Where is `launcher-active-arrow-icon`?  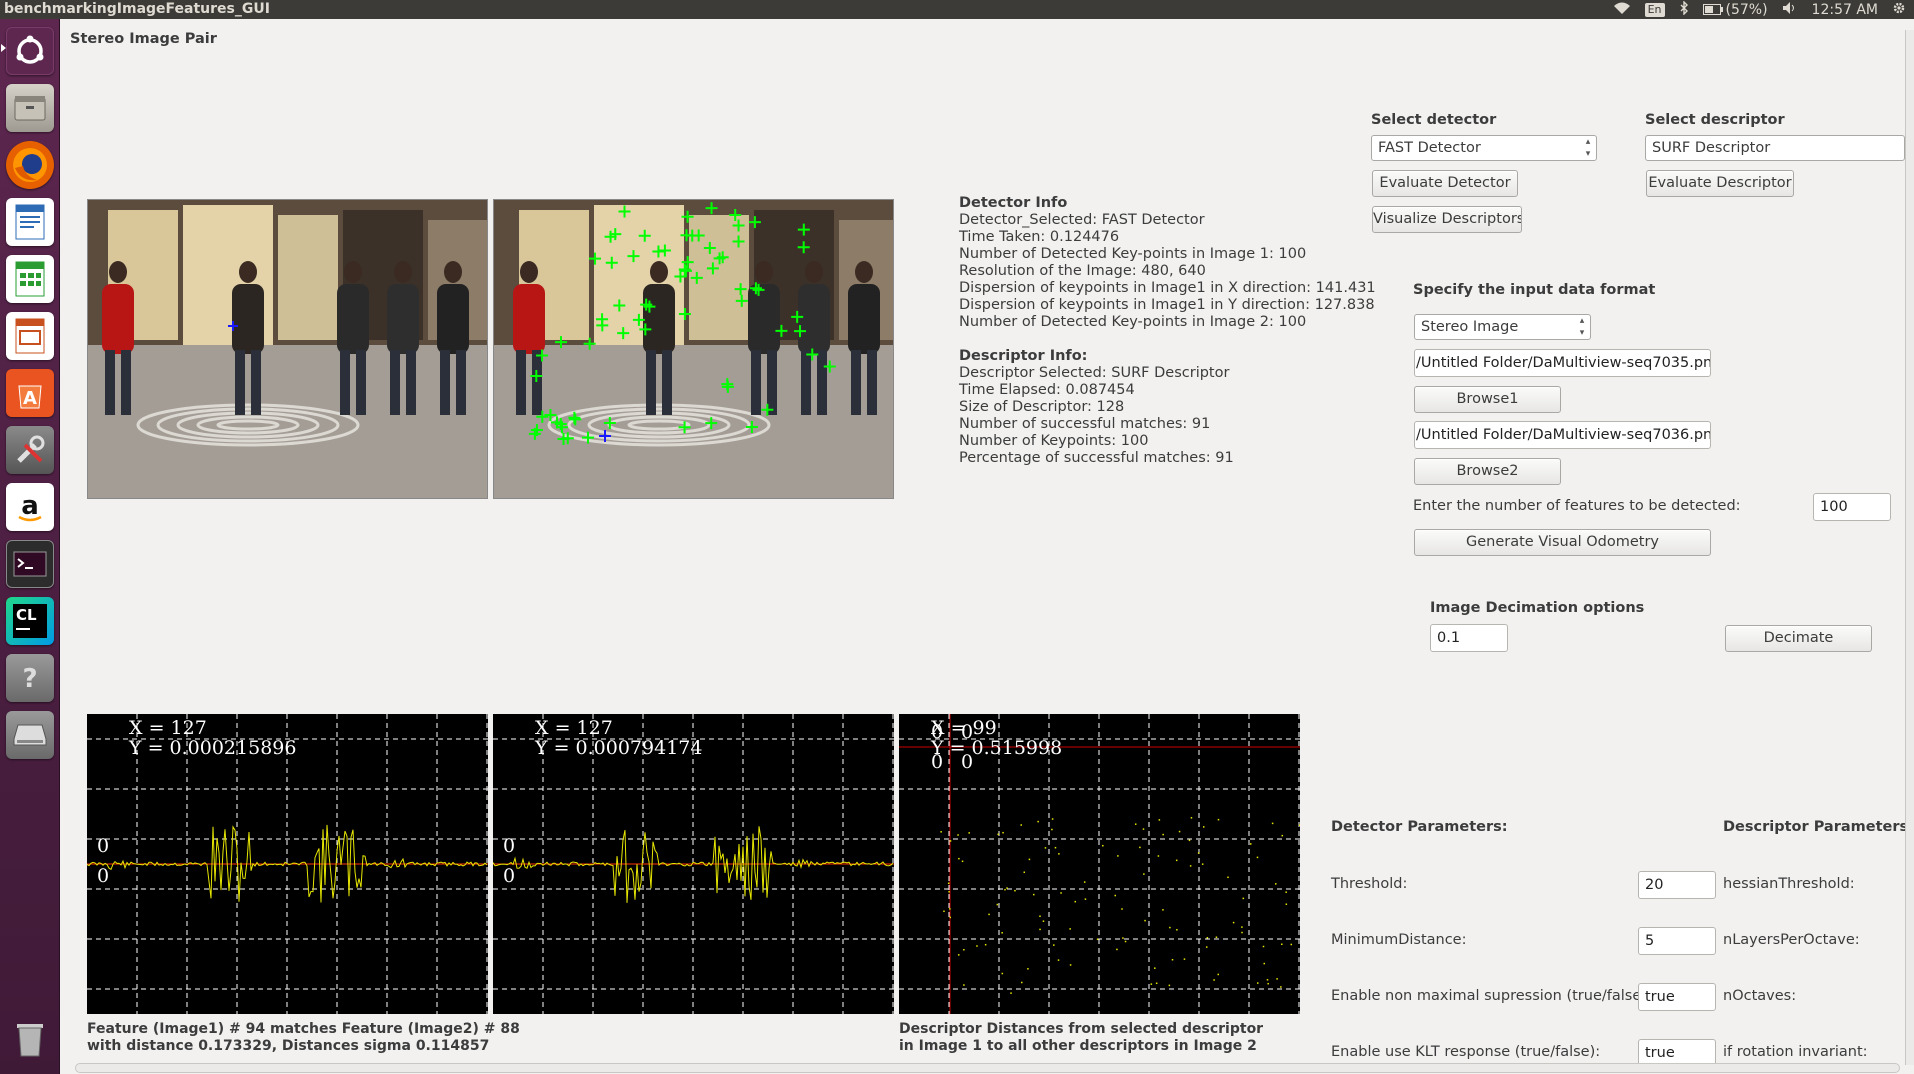 launcher-active-arrow-icon is located at coordinates (3, 48).